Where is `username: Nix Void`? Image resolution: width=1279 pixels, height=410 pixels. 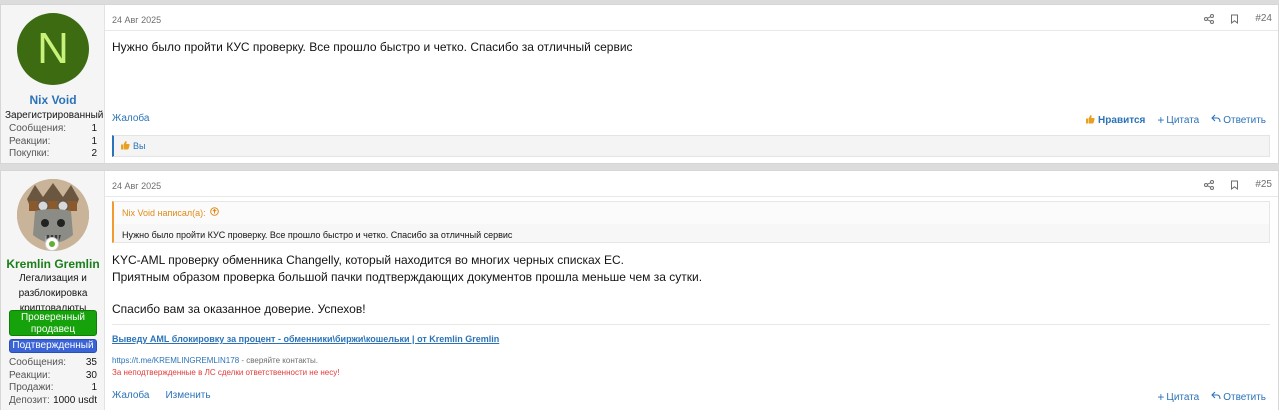 username: Nix Void is located at coordinates (53, 100).